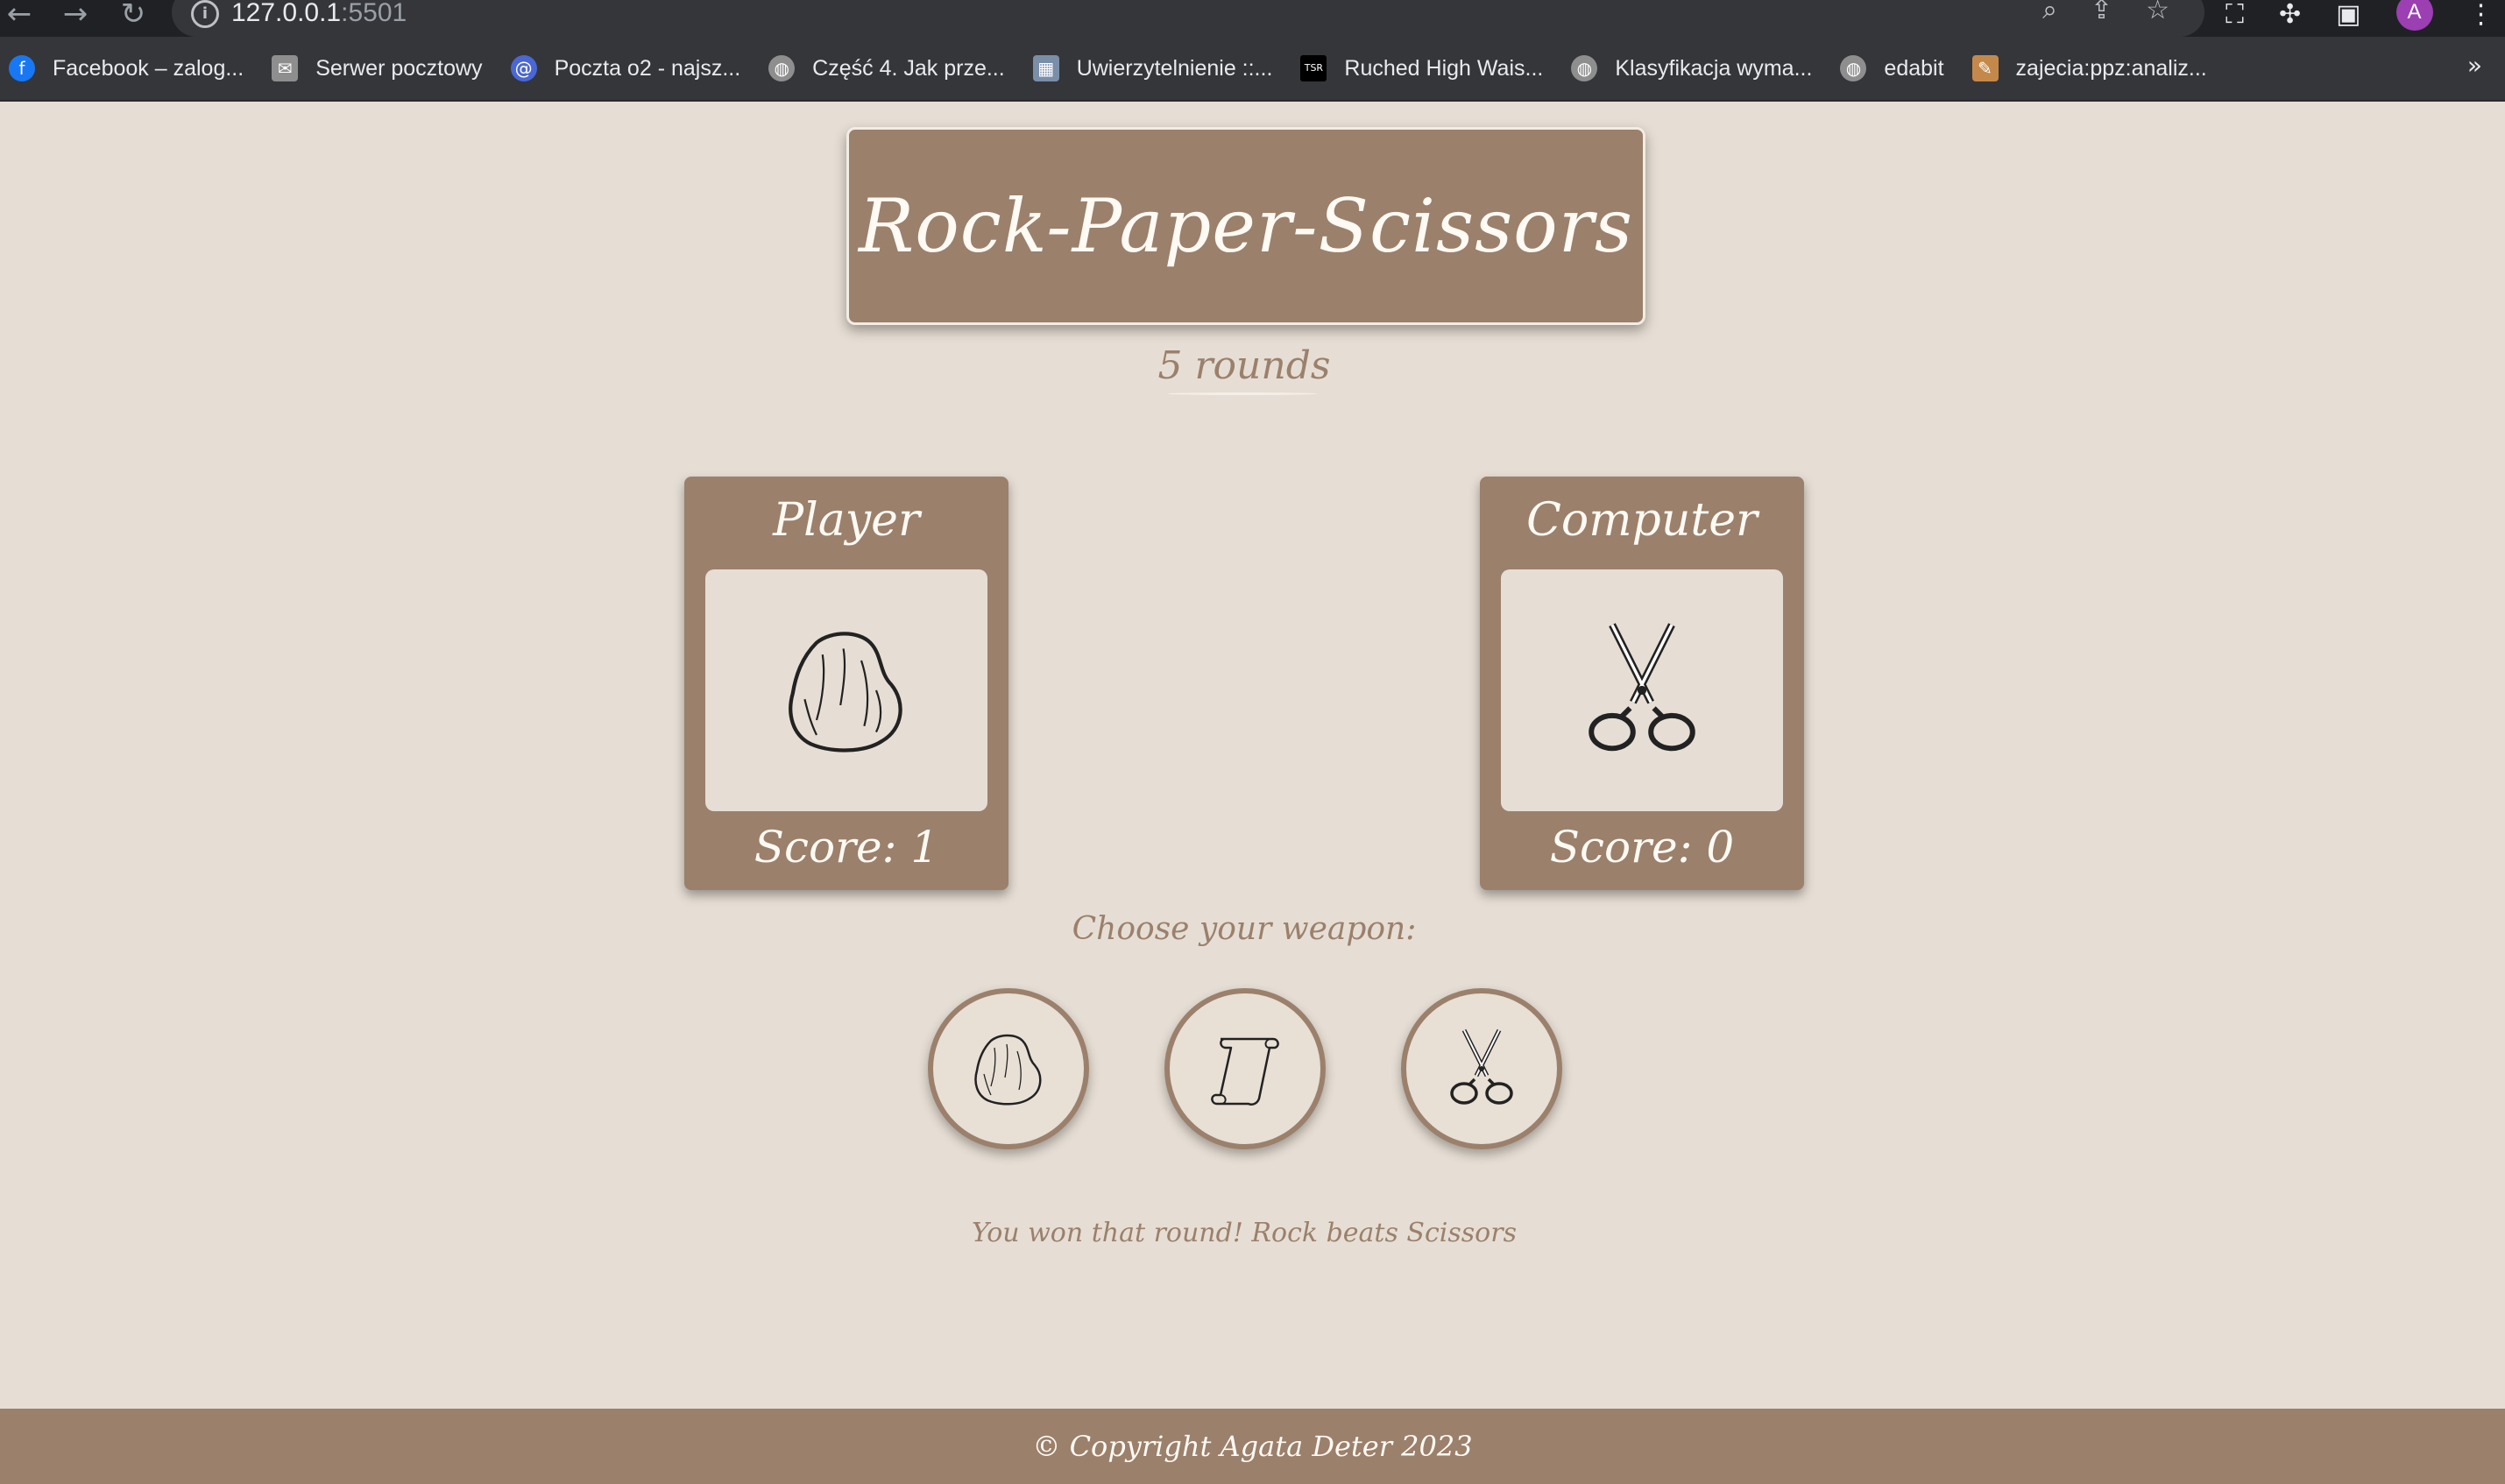 This screenshot has width=2505, height=1484. I want to click on site-info-icon: i, so click(205, 14).